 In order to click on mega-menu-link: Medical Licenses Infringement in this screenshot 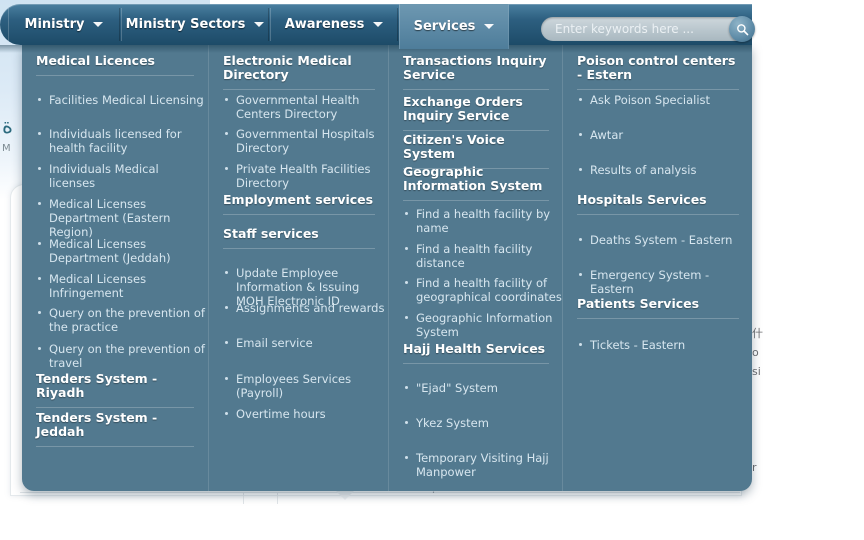, I will do `click(121, 286)`.